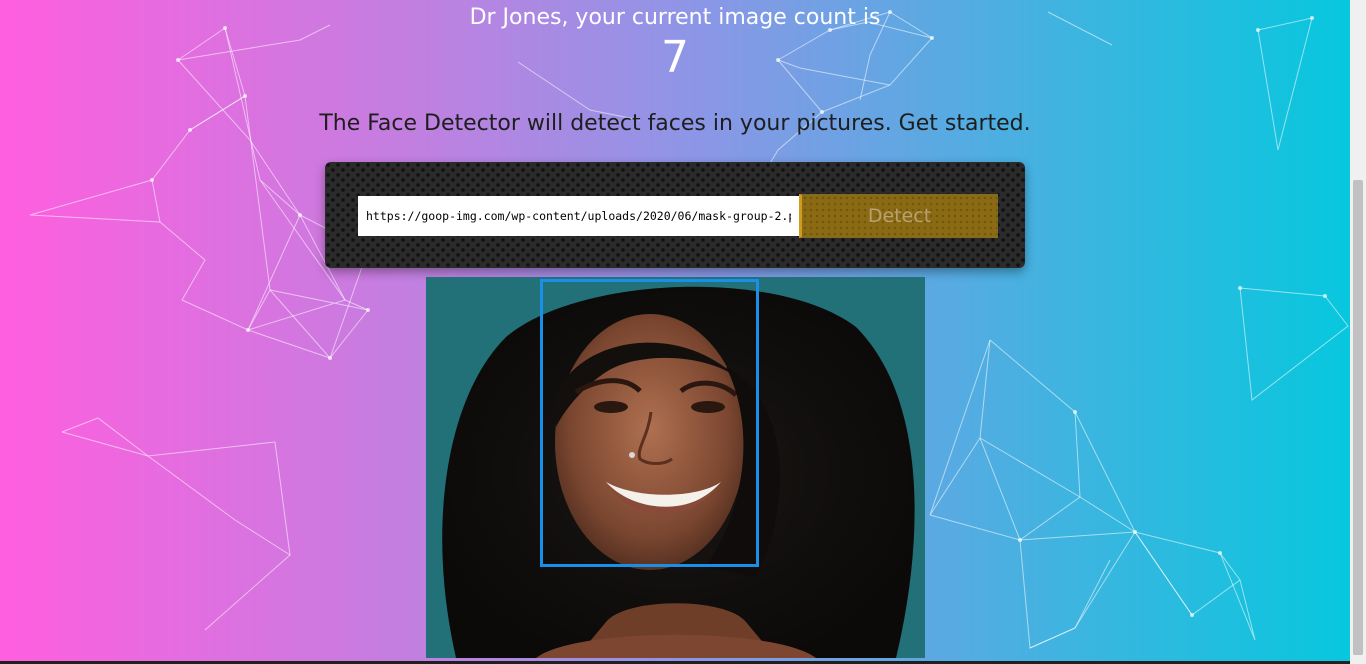 The image size is (1366, 664). I want to click on detected-face-box, so click(649, 423).